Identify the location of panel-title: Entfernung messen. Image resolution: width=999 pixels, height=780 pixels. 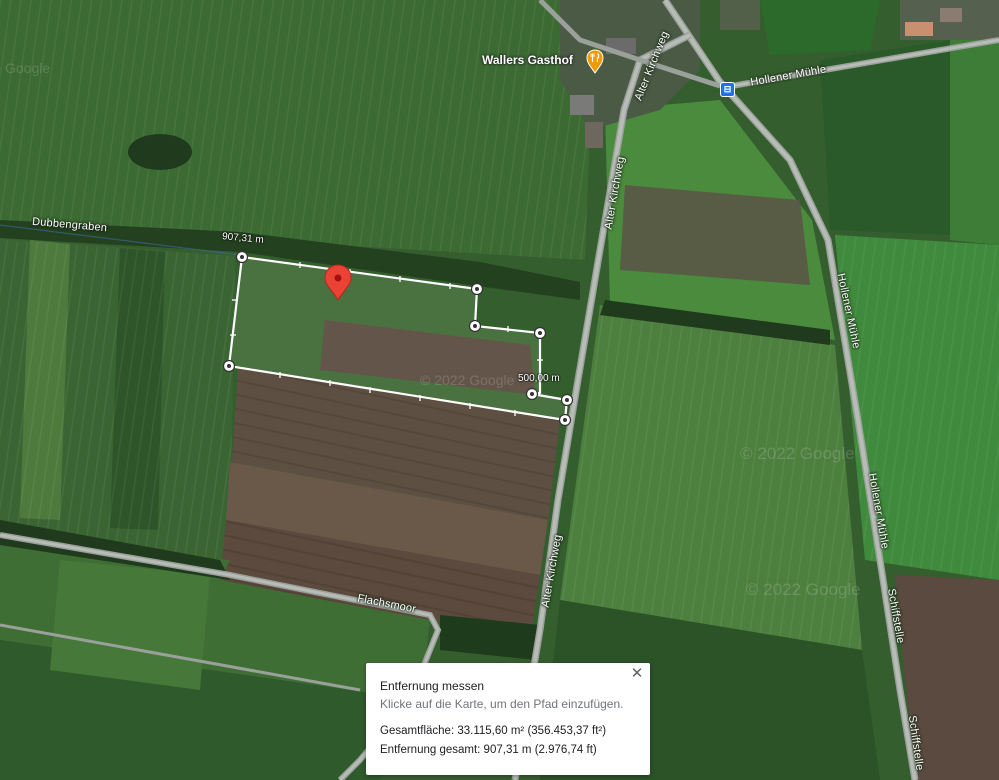
(432, 686).